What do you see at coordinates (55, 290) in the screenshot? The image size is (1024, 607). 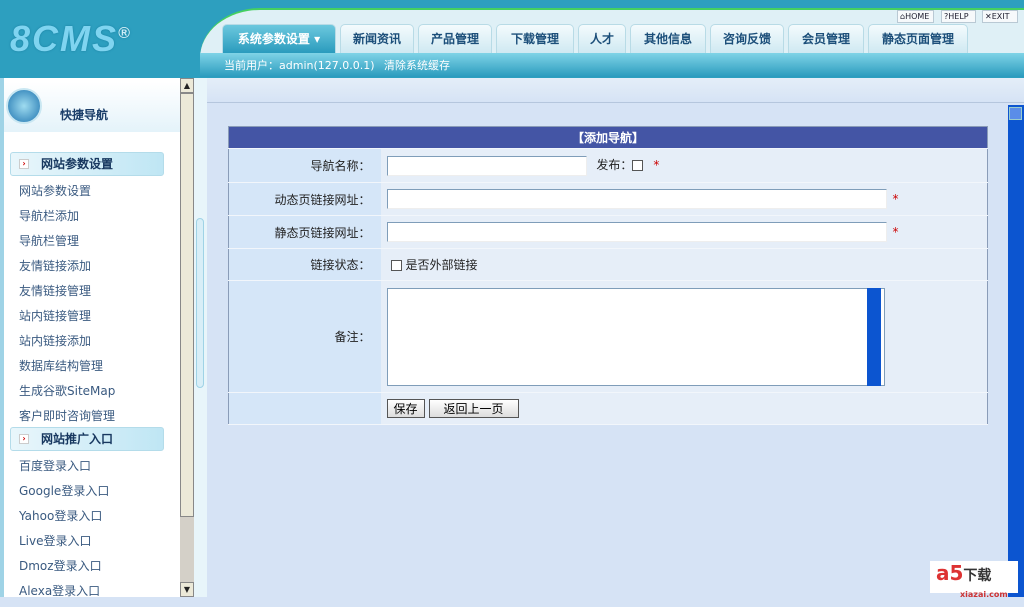 I see `sidebar-item: 友情链接管理` at bounding box center [55, 290].